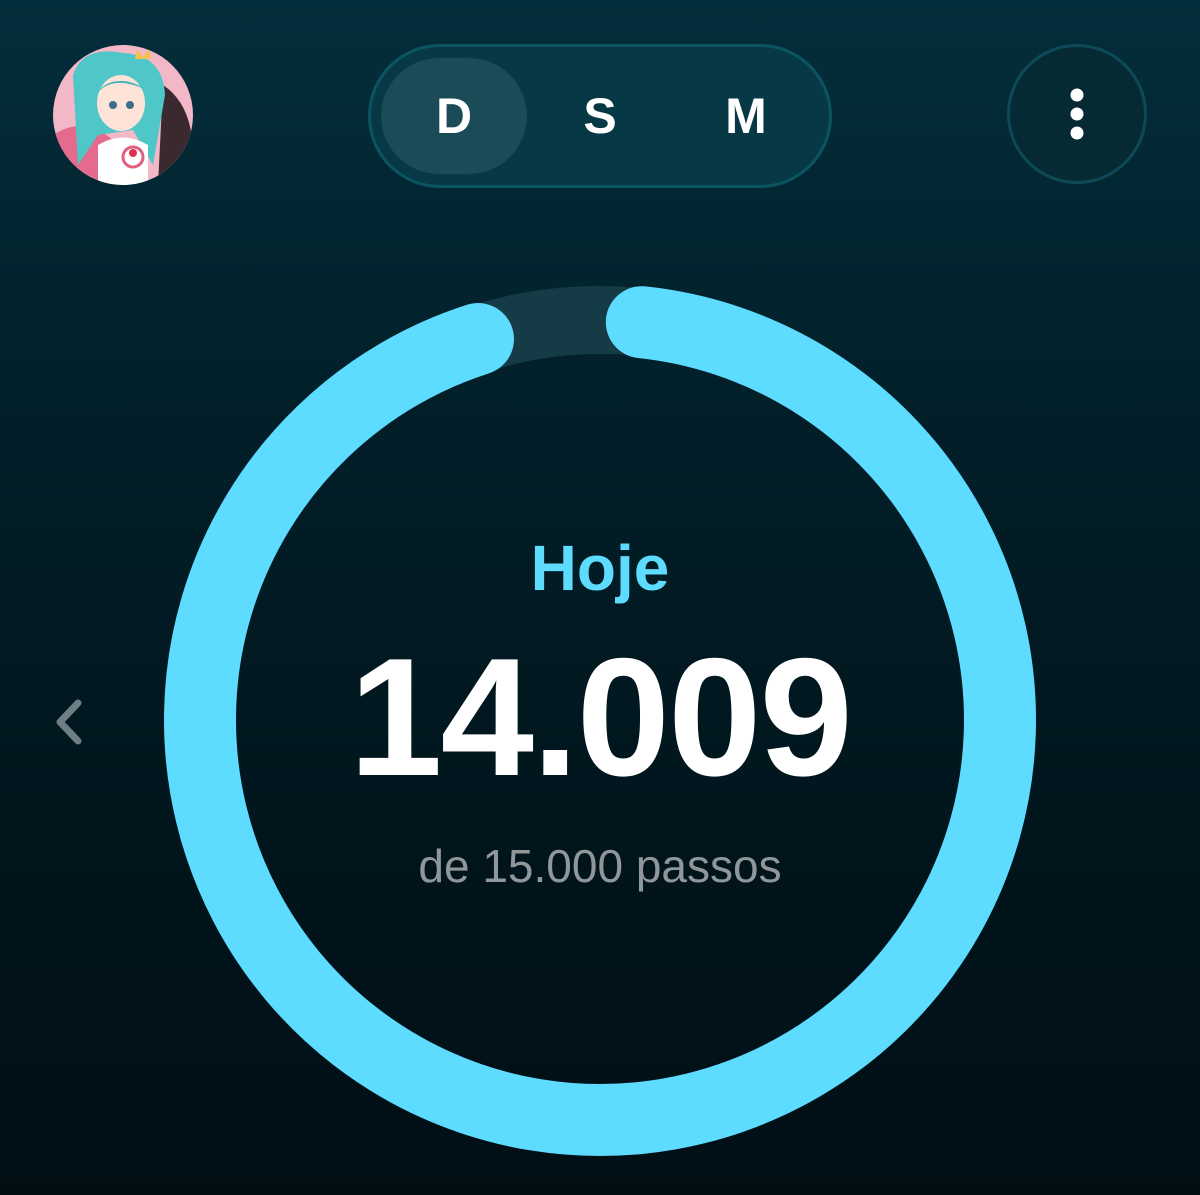  Describe the element at coordinates (600, 866) in the screenshot. I see `steps-goal: de 15.000 passos` at that location.